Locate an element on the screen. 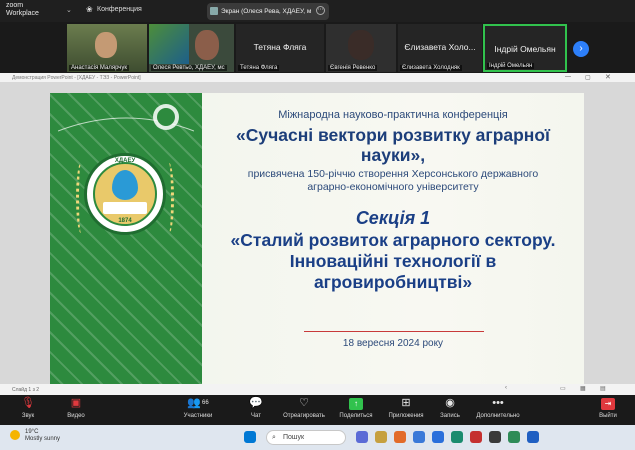  more-icon: ⋯ is located at coordinates (320, 10).